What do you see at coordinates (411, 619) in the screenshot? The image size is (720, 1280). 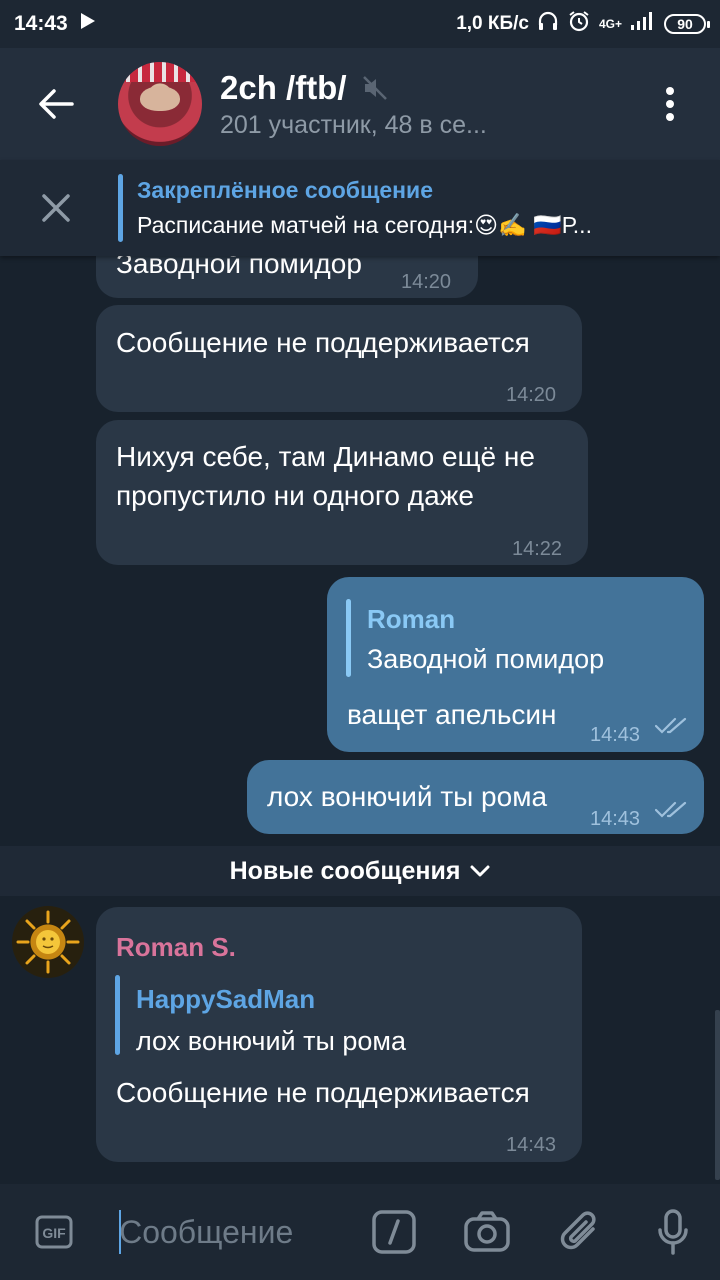 I see `reply-author: Roman` at bounding box center [411, 619].